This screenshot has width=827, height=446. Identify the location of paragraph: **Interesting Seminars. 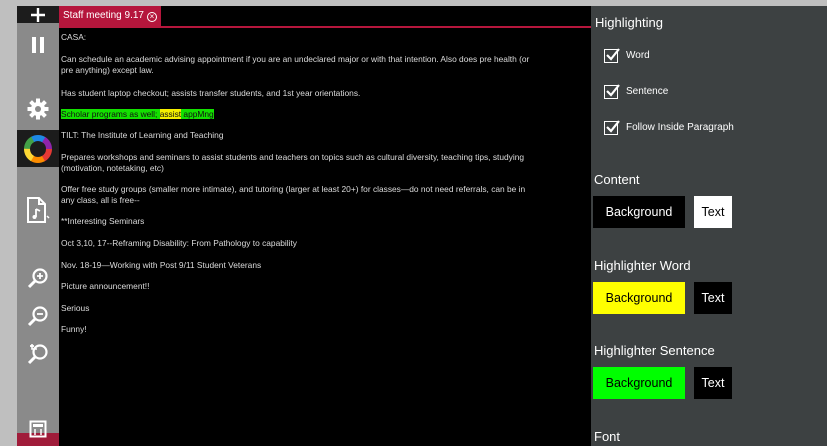
(103, 221).